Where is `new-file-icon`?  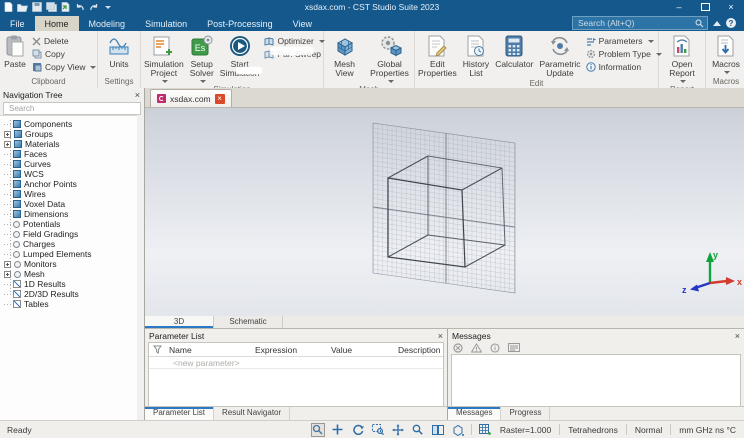 new-file-icon is located at coordinates (8, 7).